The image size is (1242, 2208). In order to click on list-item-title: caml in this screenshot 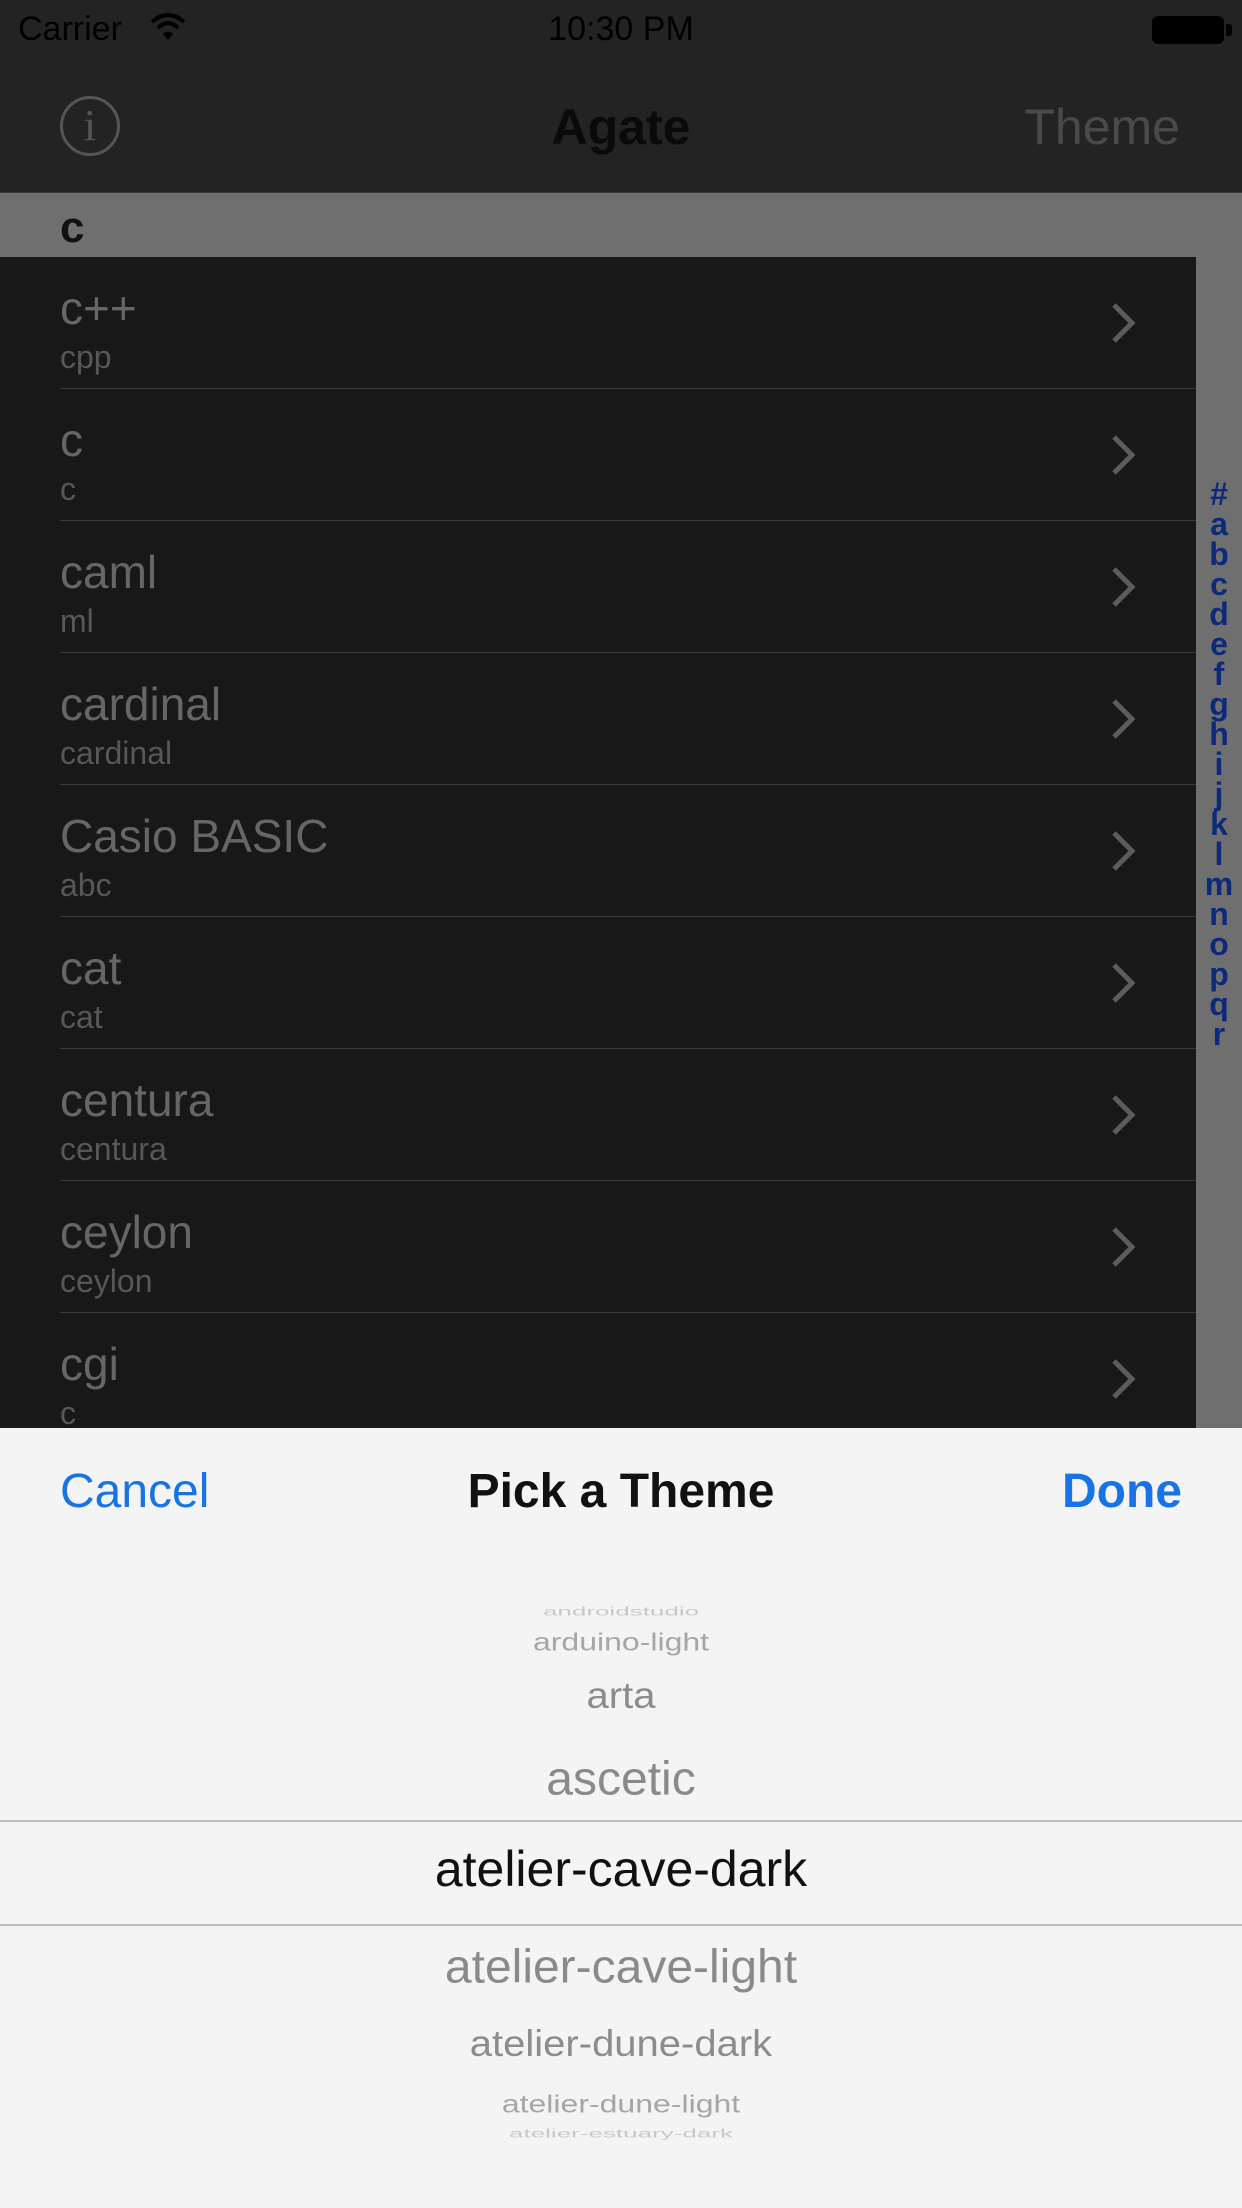, I will do `click(109, 572)`.